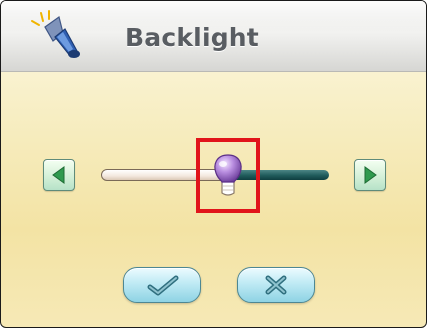  I want to click on cross-icon, so click(276, 285).